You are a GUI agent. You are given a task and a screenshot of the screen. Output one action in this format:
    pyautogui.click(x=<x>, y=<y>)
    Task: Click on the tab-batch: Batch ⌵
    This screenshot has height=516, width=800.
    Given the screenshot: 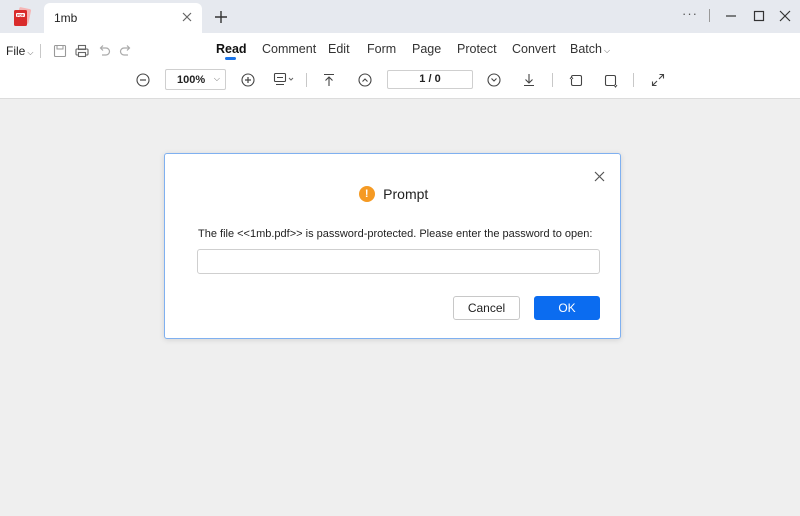 What is the action you would take?
    pyautogui.click(x=590, y=49)
    